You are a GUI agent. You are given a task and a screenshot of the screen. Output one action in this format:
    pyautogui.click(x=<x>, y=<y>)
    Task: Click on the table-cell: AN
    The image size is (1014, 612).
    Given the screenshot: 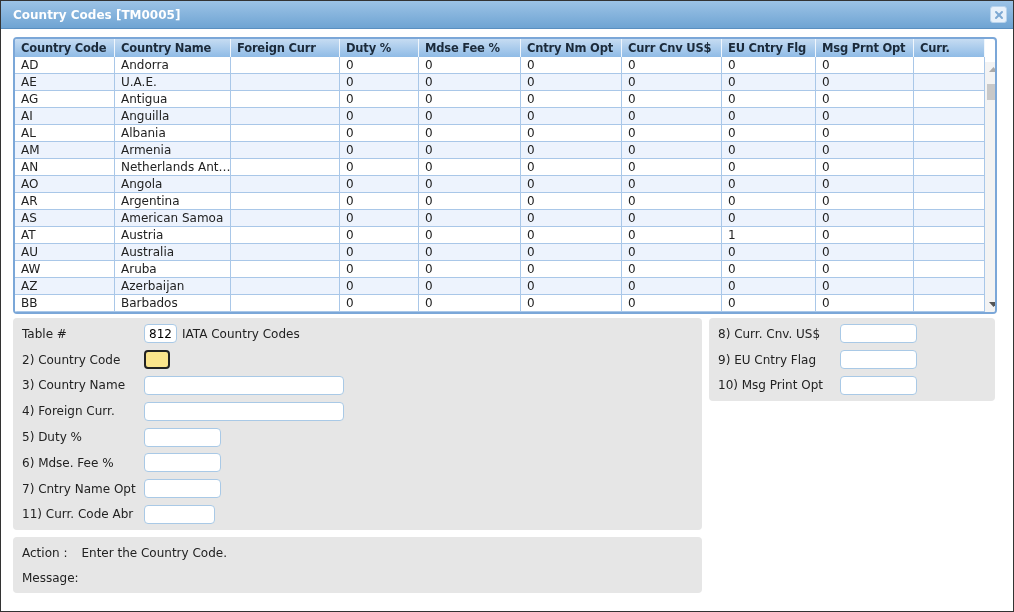 What is the action you would take?
    pyautogui.click(x=65, y=167)
    